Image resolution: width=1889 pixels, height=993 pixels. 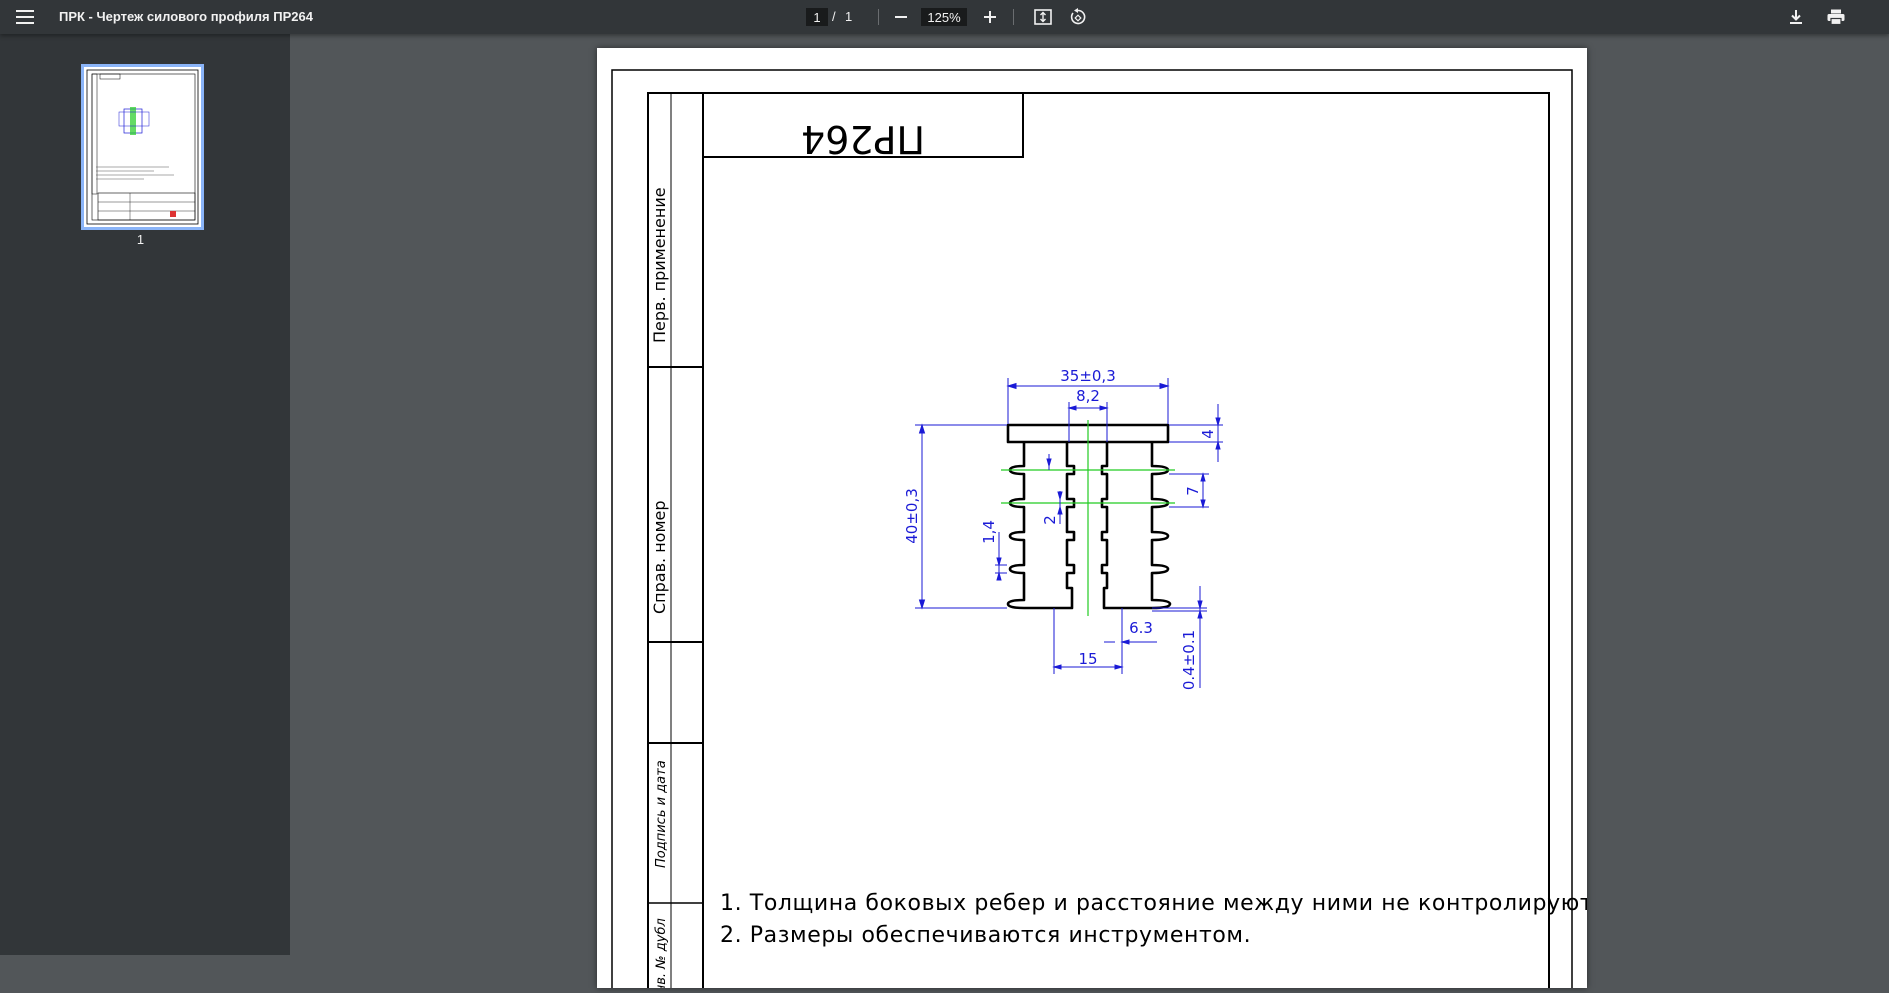 I want to click on dim-base-thickness: 0.4±0.1, so click(x=1189, y=660).